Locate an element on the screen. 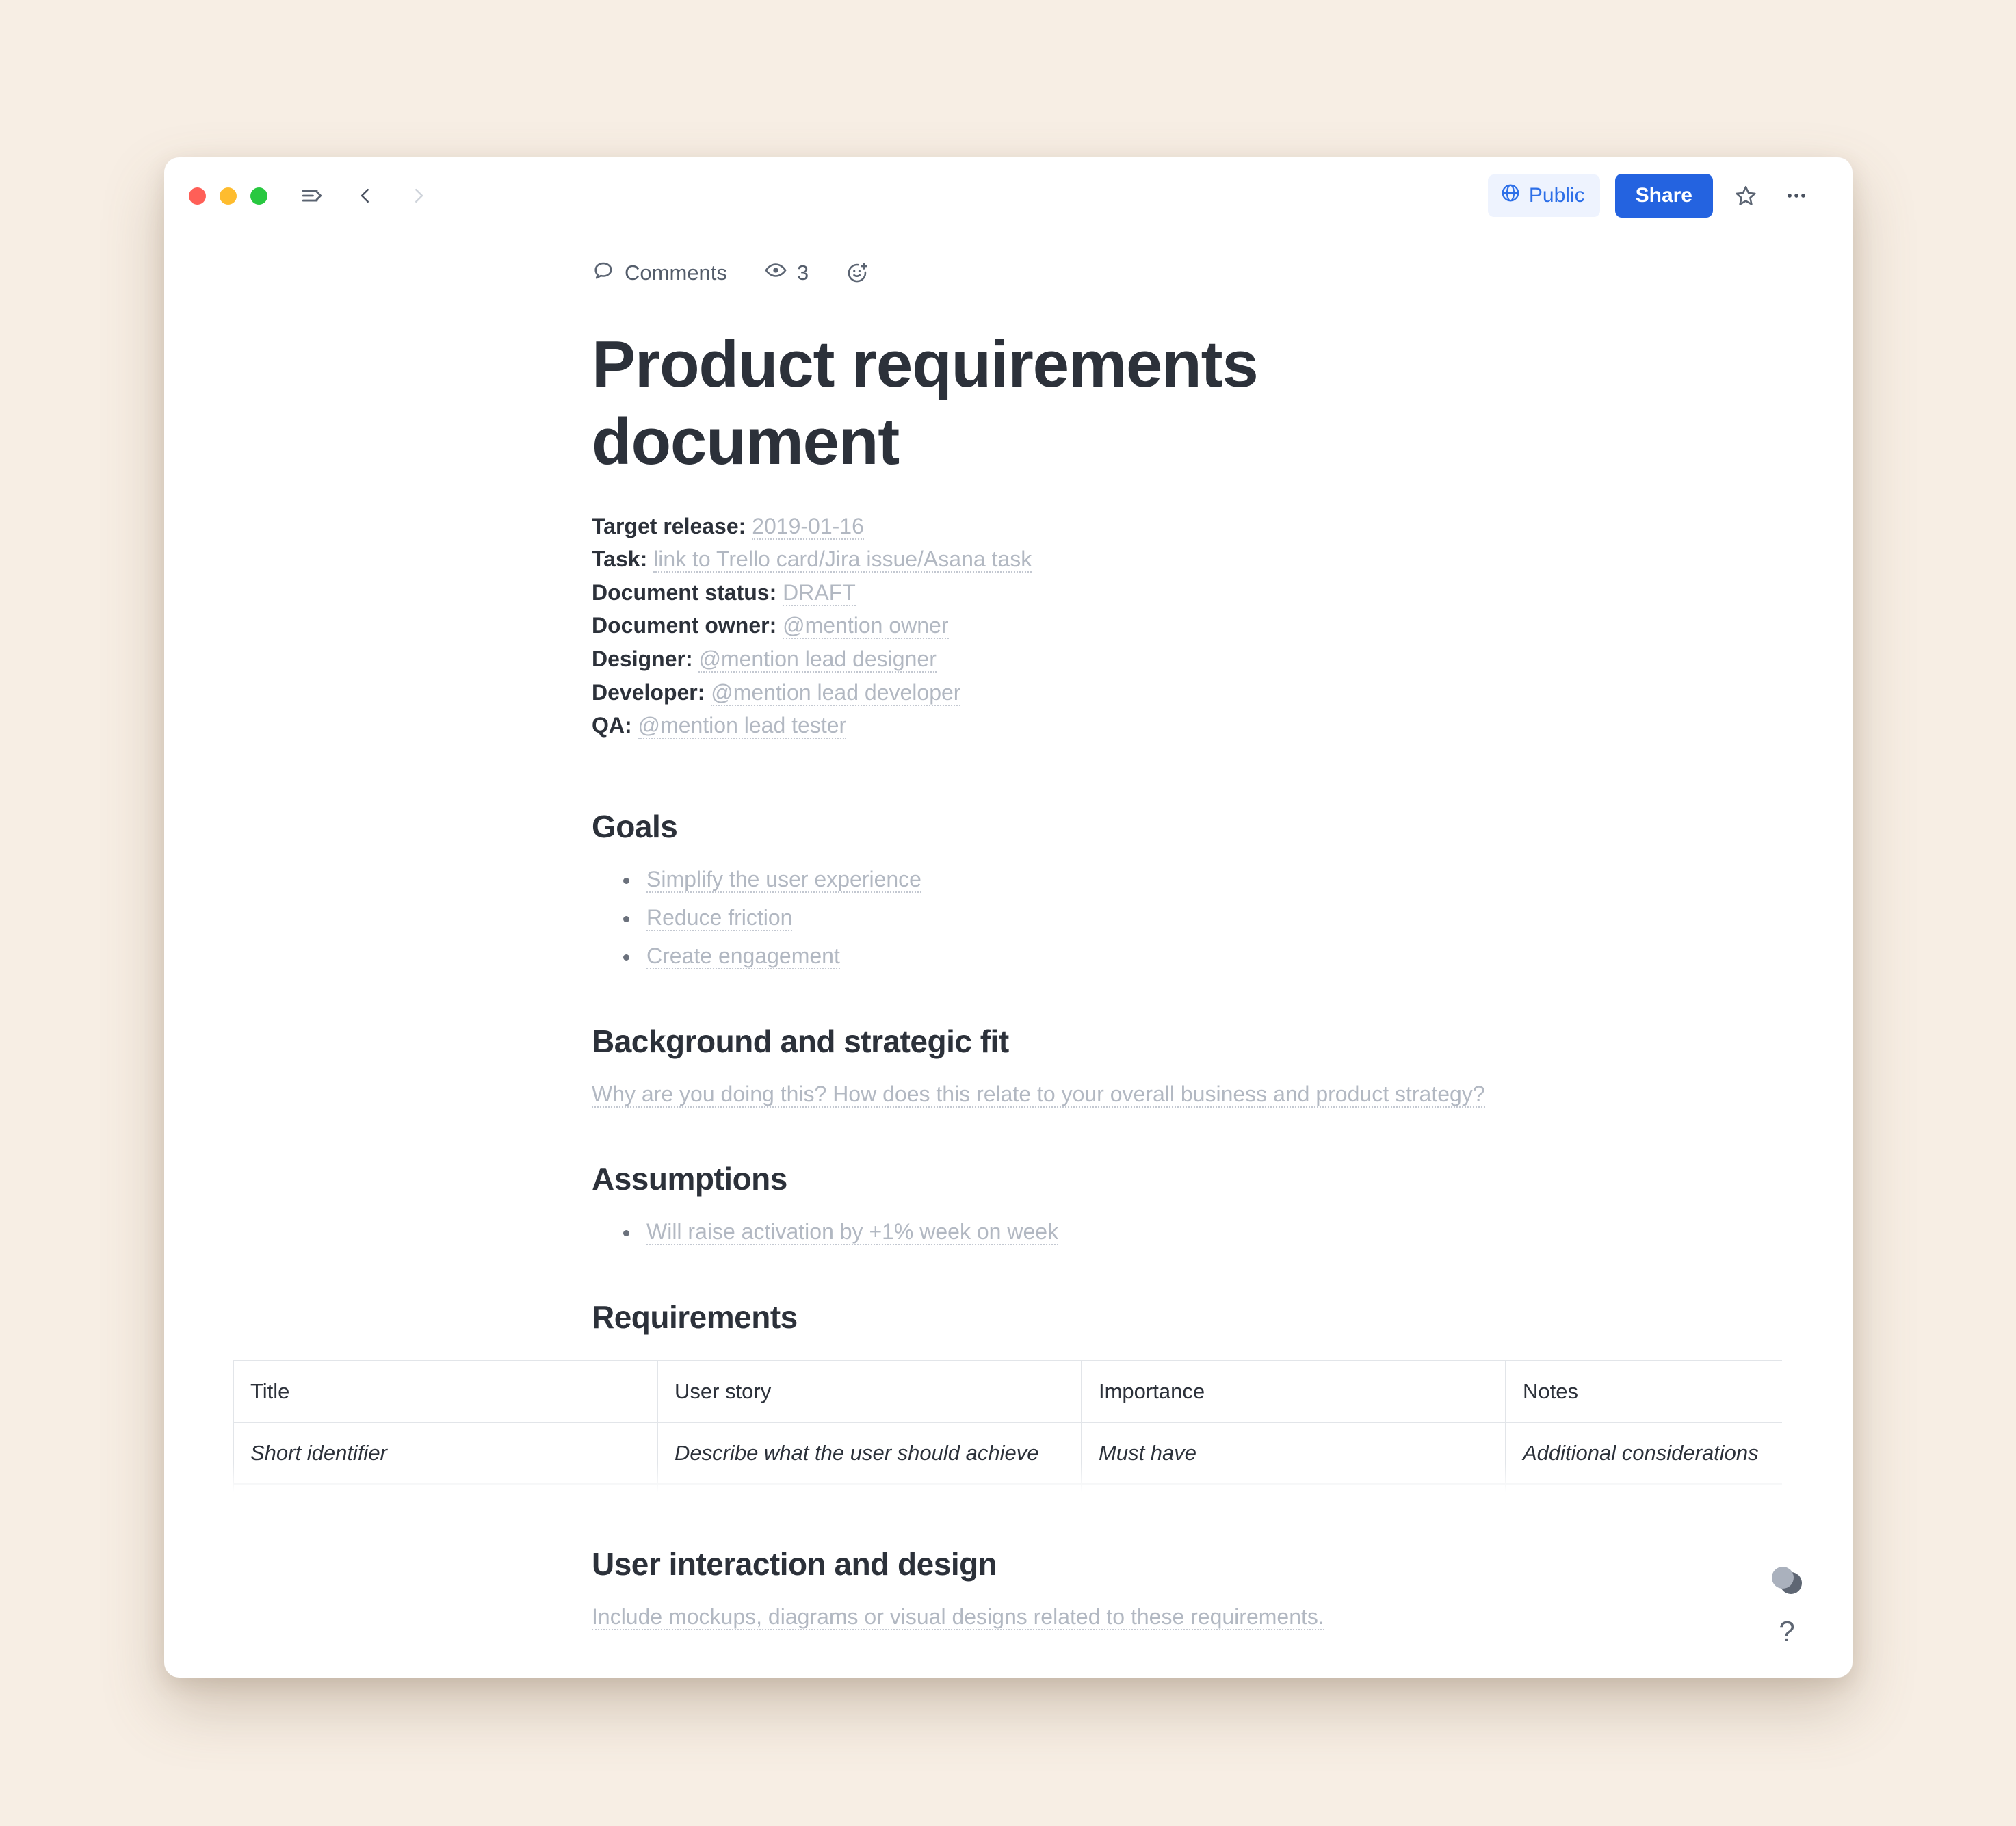 This screenshot has height=1826, width=2016. navigation-controls is located at coordinates (365, 195).